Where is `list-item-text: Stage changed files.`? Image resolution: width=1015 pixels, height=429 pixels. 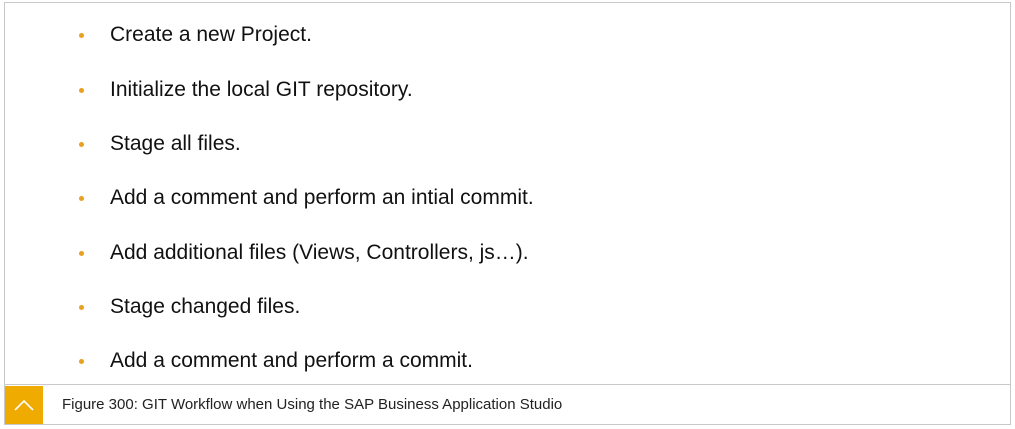
list-item-text: Stage changed files. is located at coordinates (205, 306).